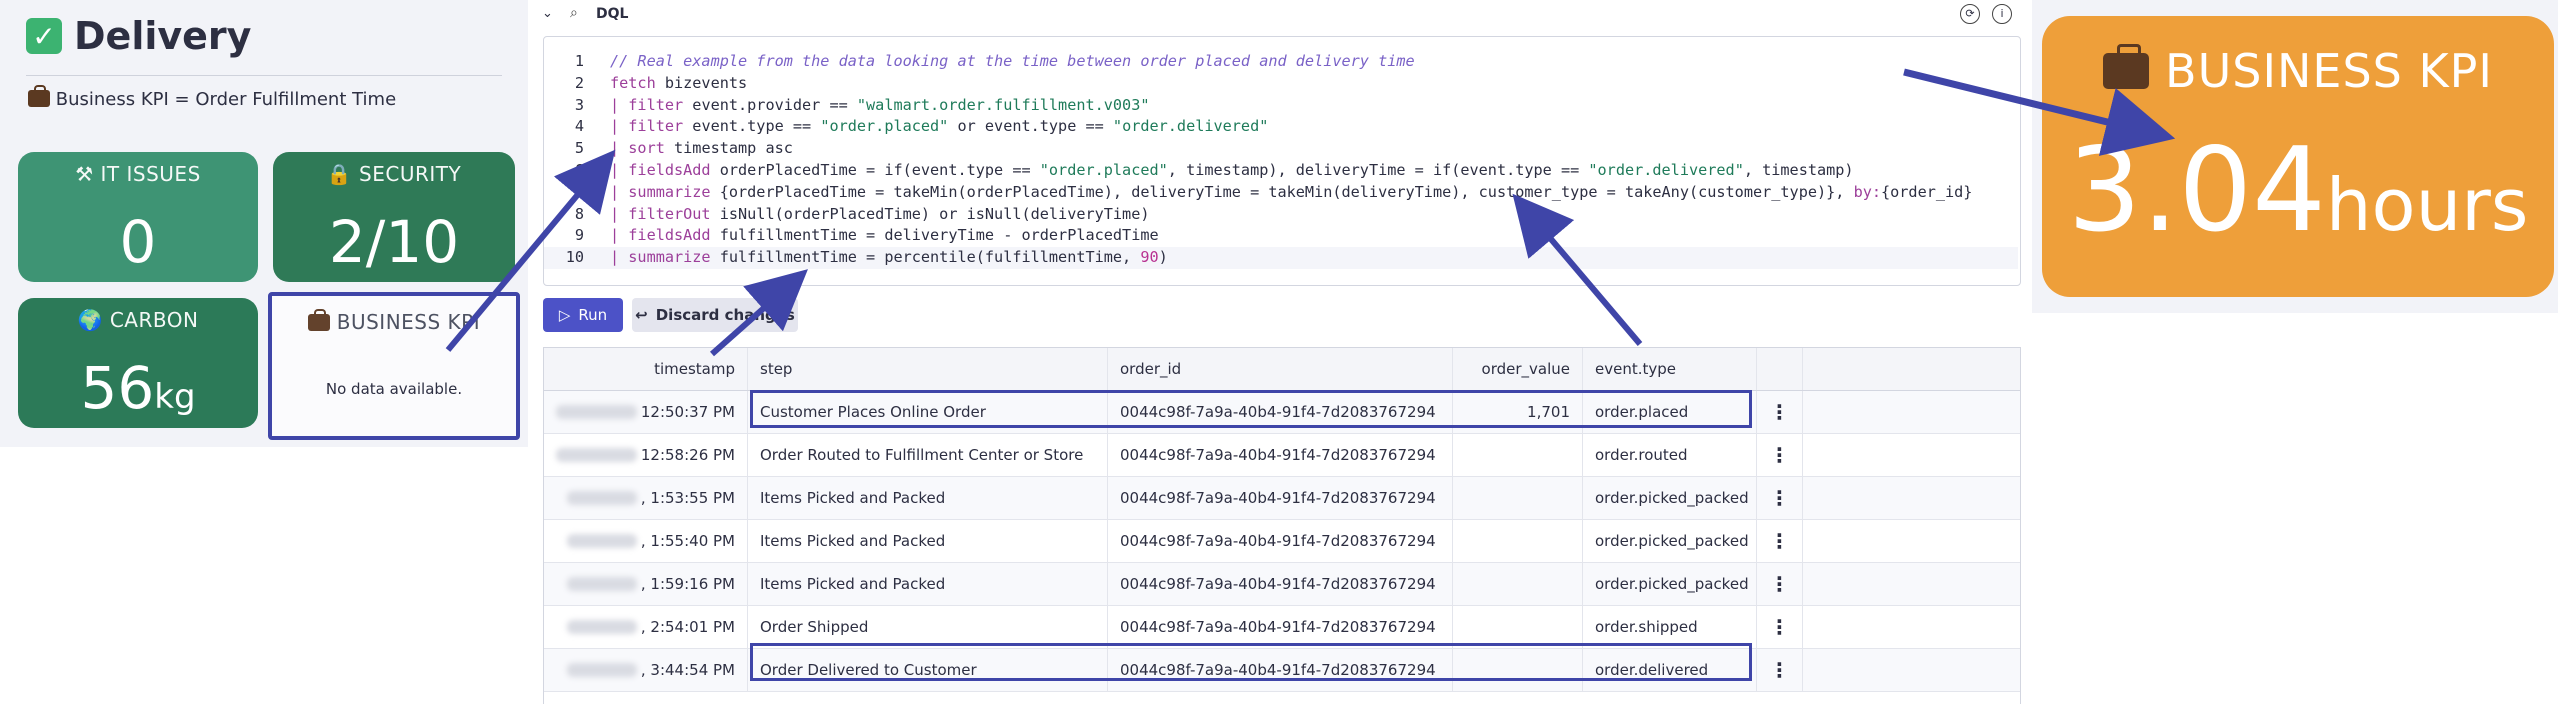 The width and height of the screenshot is (2558, 704). What do you see at coordinates (547, 13) in the screenshot?
I see `chevron-down-icon: ⌄` at bounding box center [547, 13].